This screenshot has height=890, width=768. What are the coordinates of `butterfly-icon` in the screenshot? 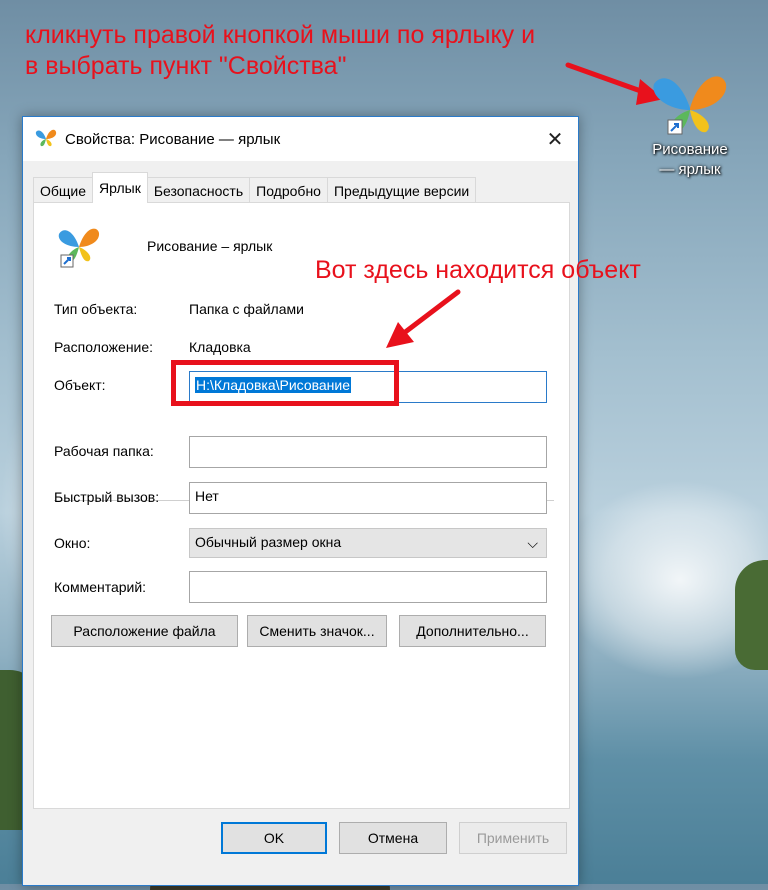 It's located at (46, 138).